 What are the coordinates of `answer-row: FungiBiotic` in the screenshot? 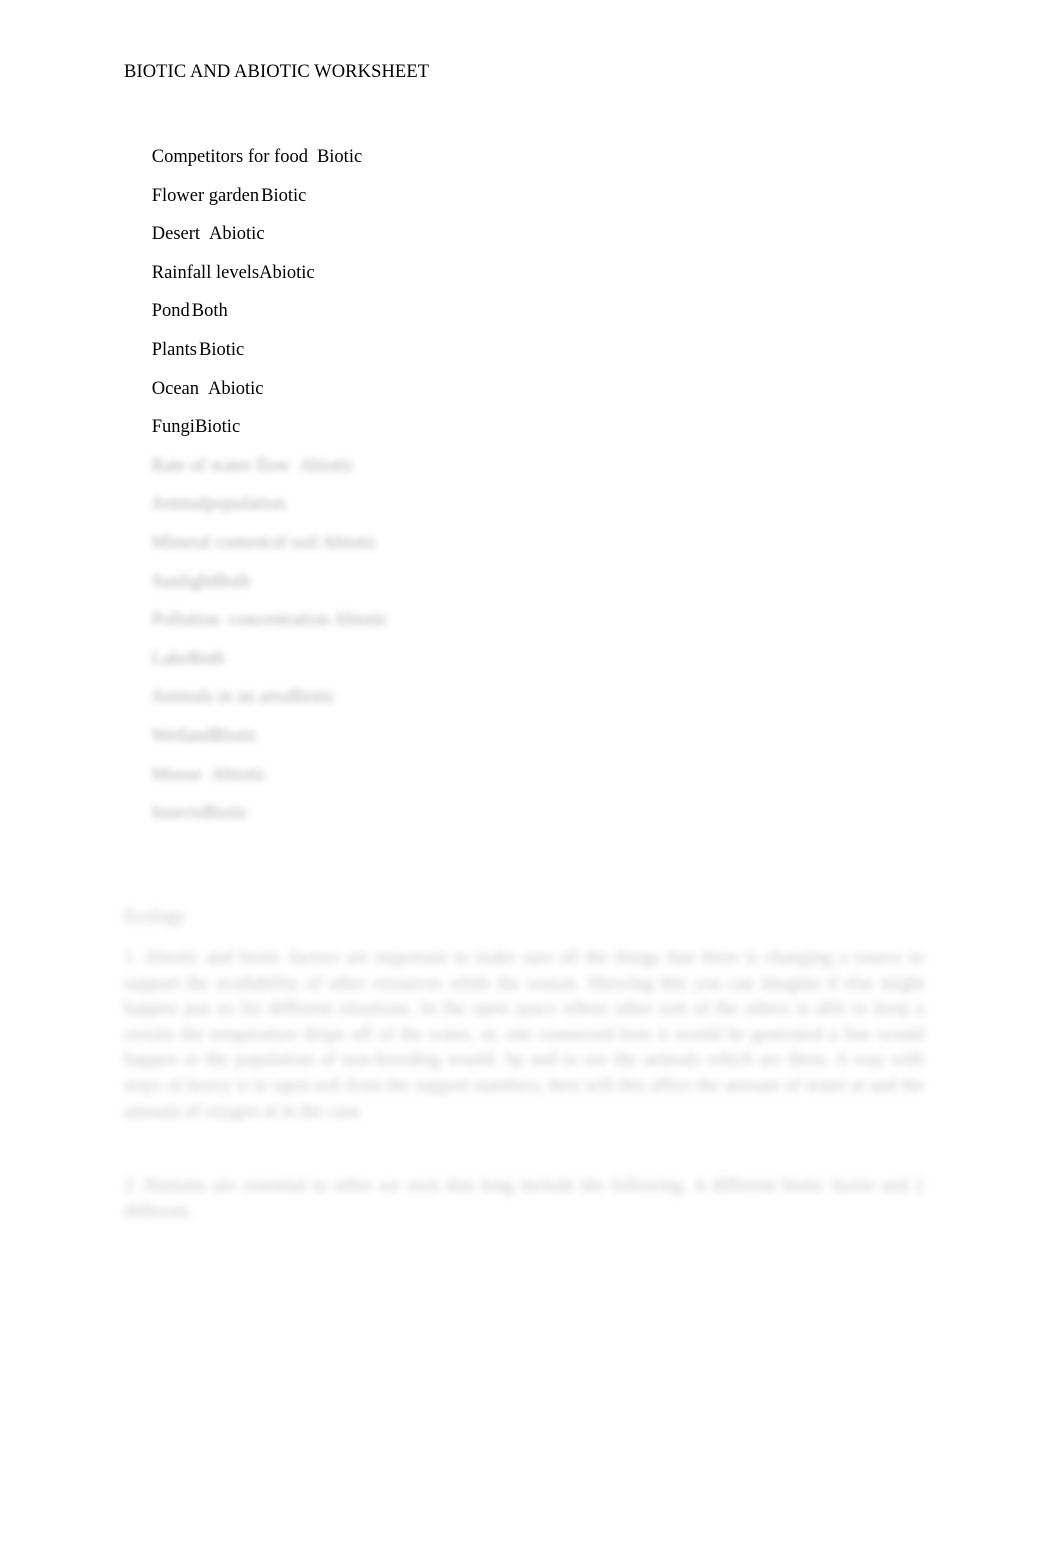 It's located at (534, 415).